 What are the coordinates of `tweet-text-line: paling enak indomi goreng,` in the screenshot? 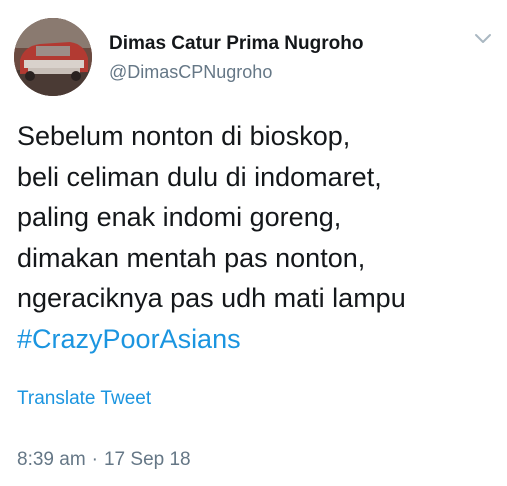 It's located at (179, 217).